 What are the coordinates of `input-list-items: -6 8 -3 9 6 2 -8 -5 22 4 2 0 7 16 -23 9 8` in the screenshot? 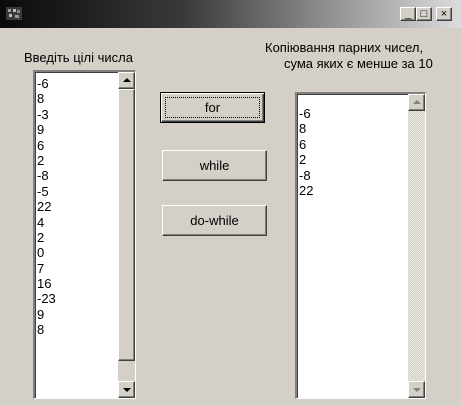 It's located at (46, 207).